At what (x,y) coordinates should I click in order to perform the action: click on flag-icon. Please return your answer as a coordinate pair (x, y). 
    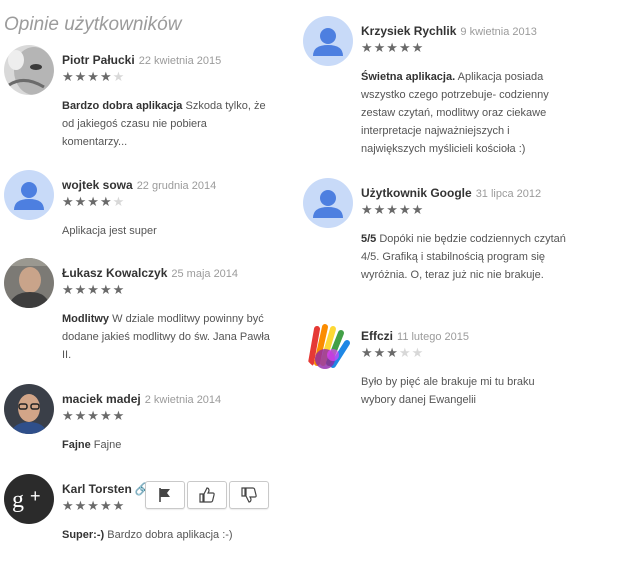
    Looking at the image, I should click on (164, 495).